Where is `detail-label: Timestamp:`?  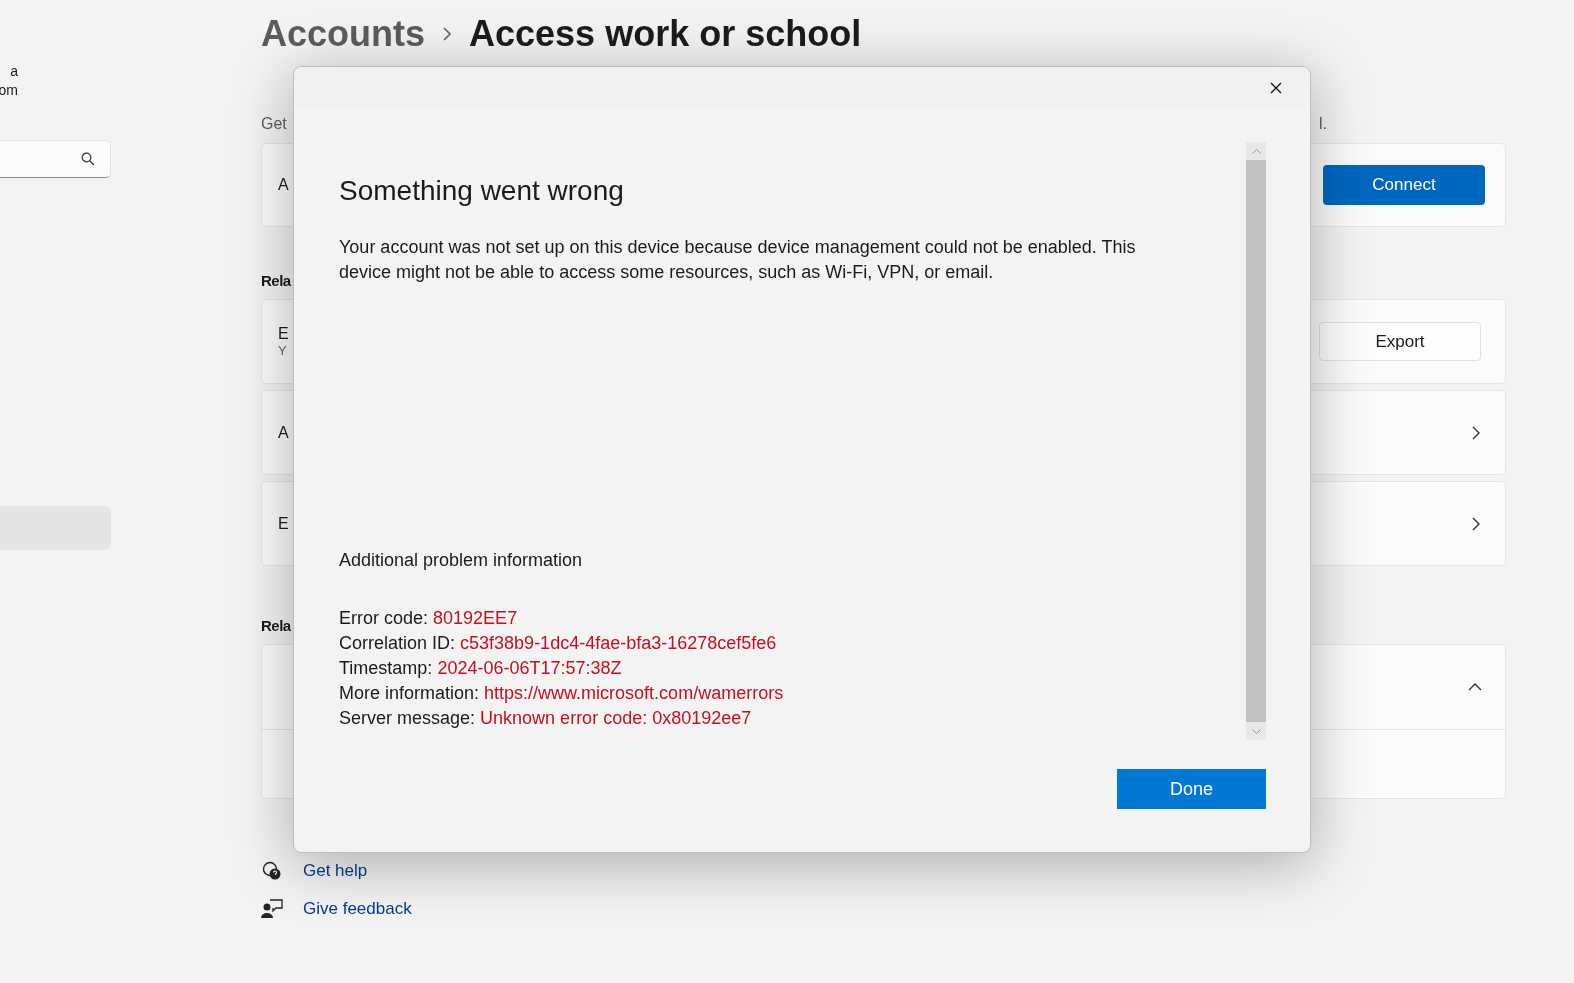 detail-label: Timestamp: is located at coordinates (386, 668).